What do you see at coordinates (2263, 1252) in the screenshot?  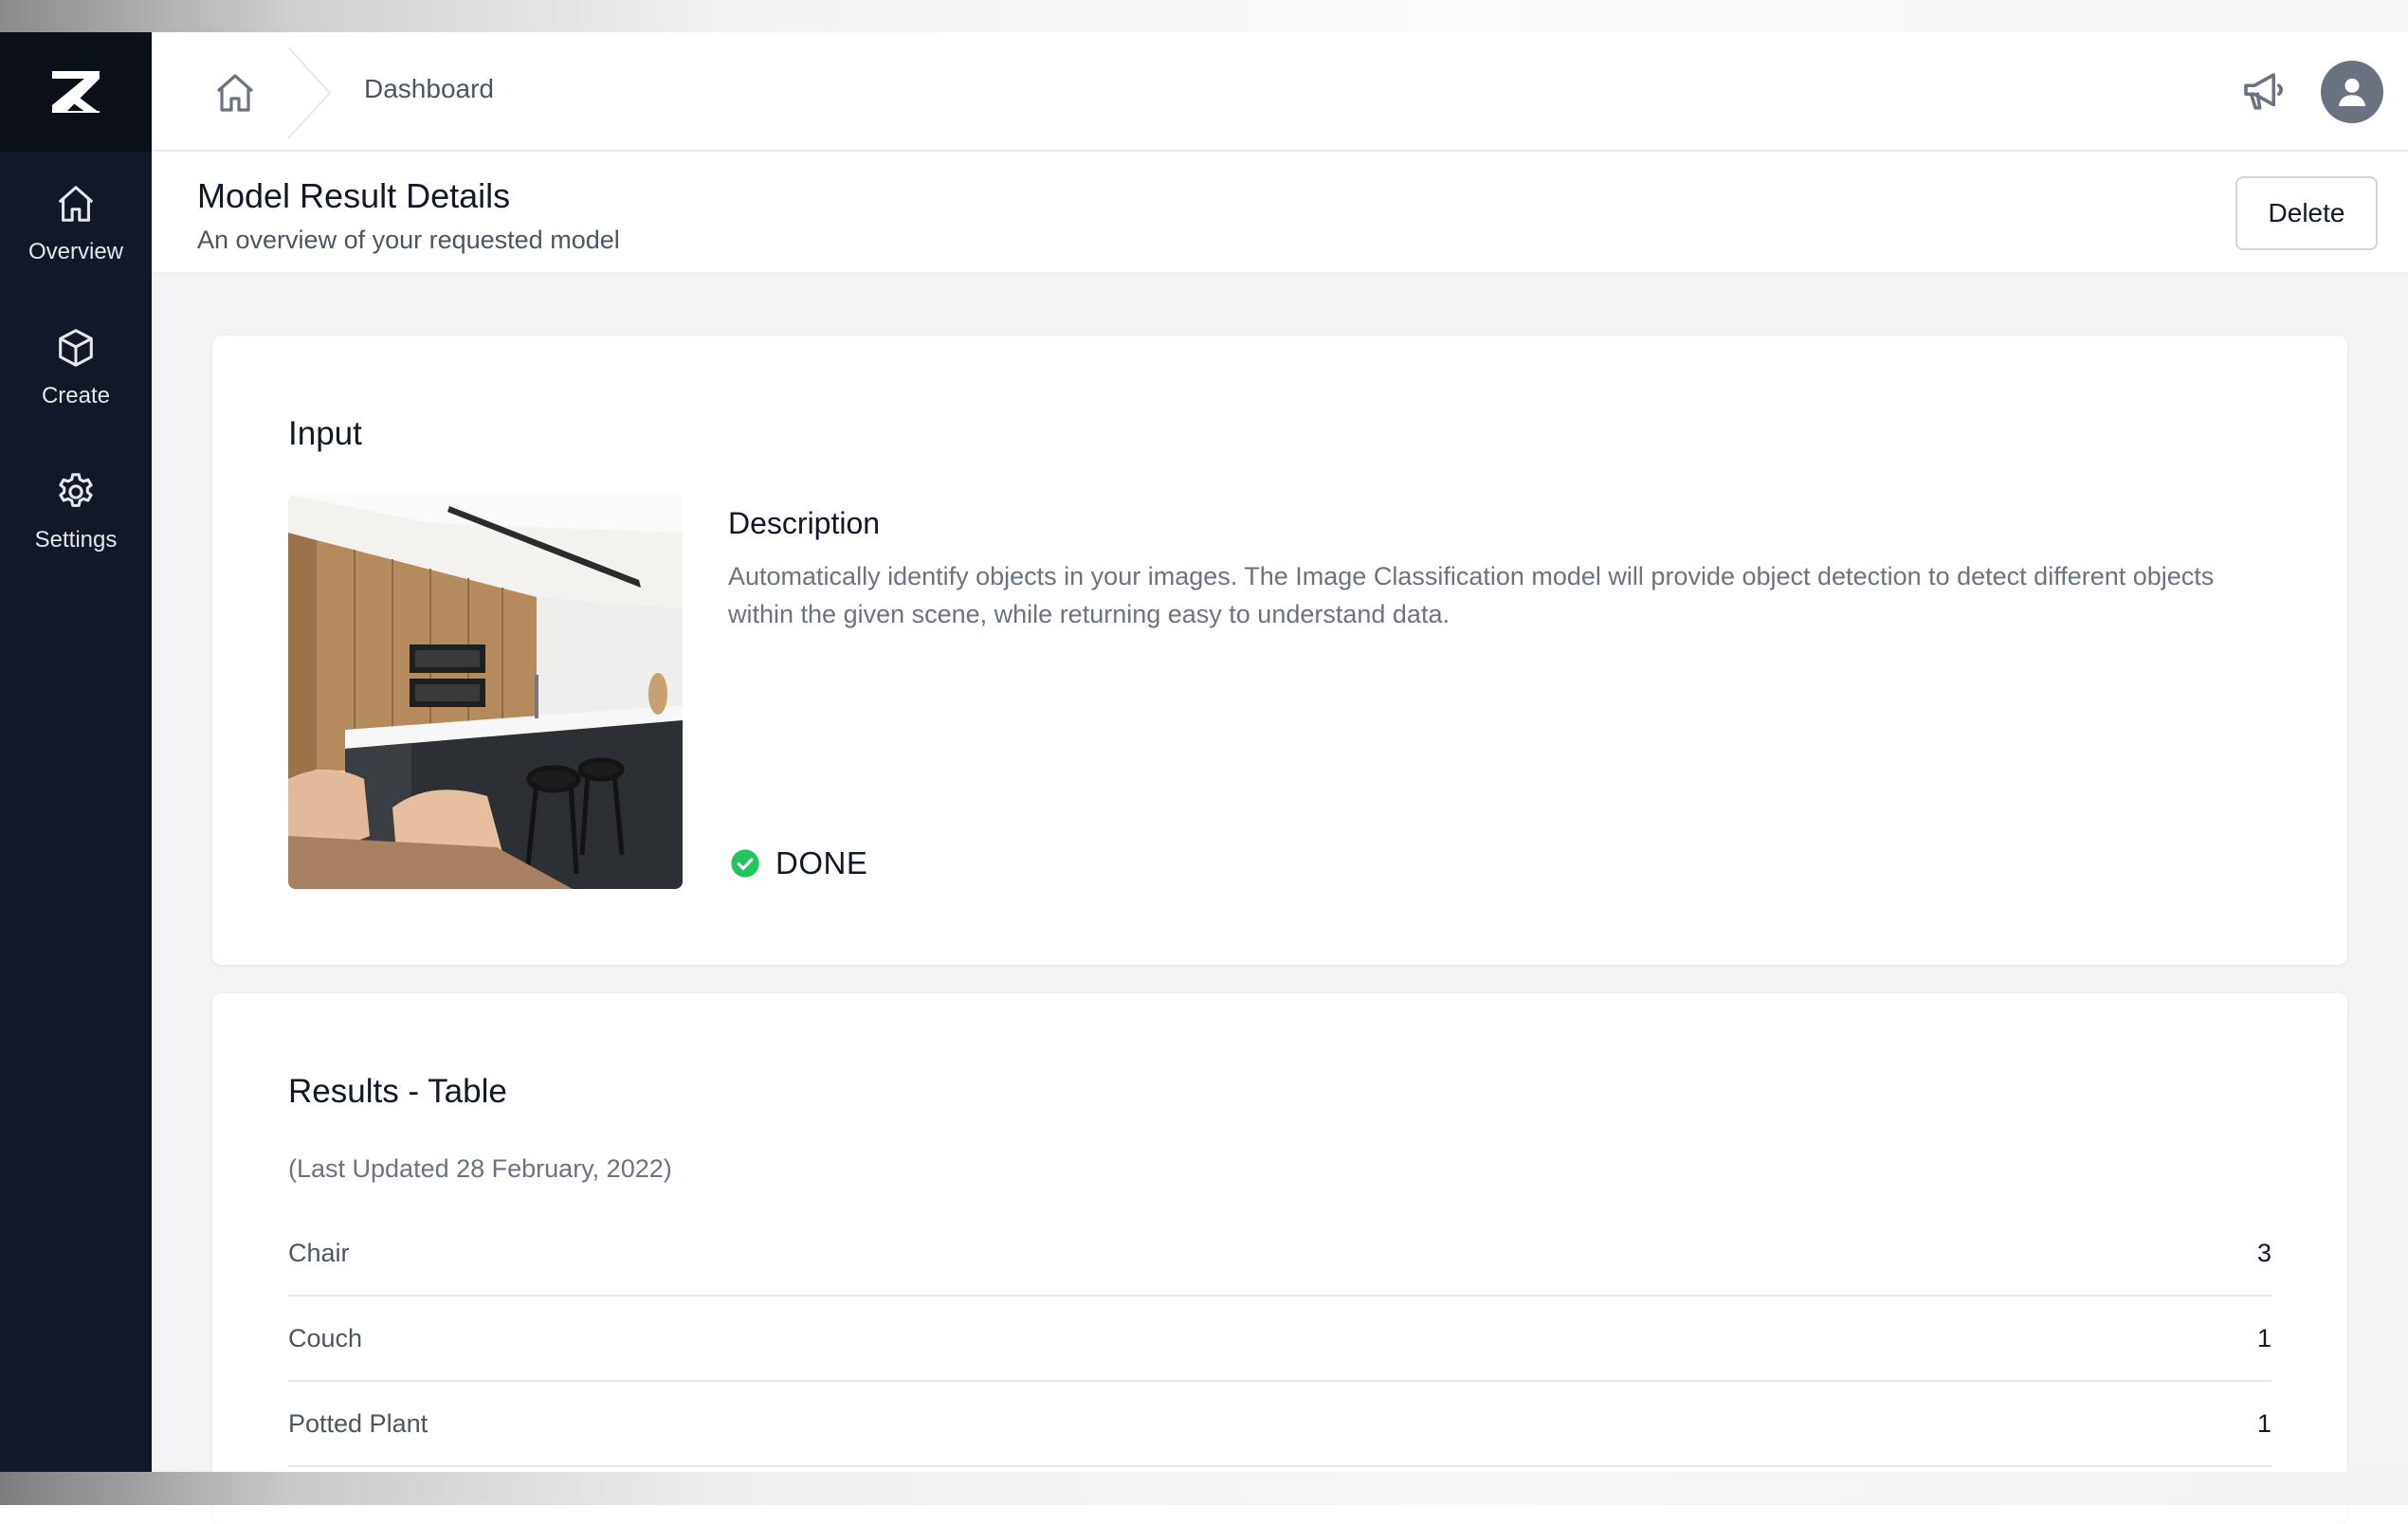 I see `row-value: 3` at bounding box center [2263, 1252].